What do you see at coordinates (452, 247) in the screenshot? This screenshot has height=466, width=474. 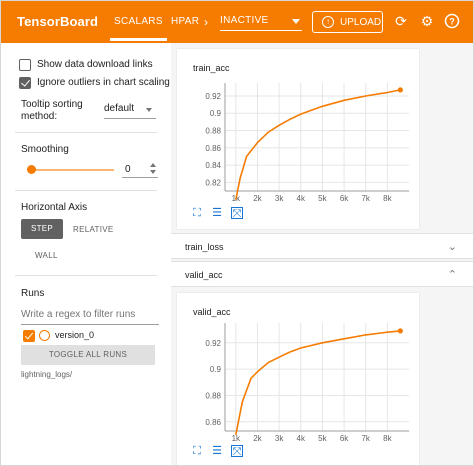 I see `chevron-down-icon: ⌄` at bounding box center [452, 247].